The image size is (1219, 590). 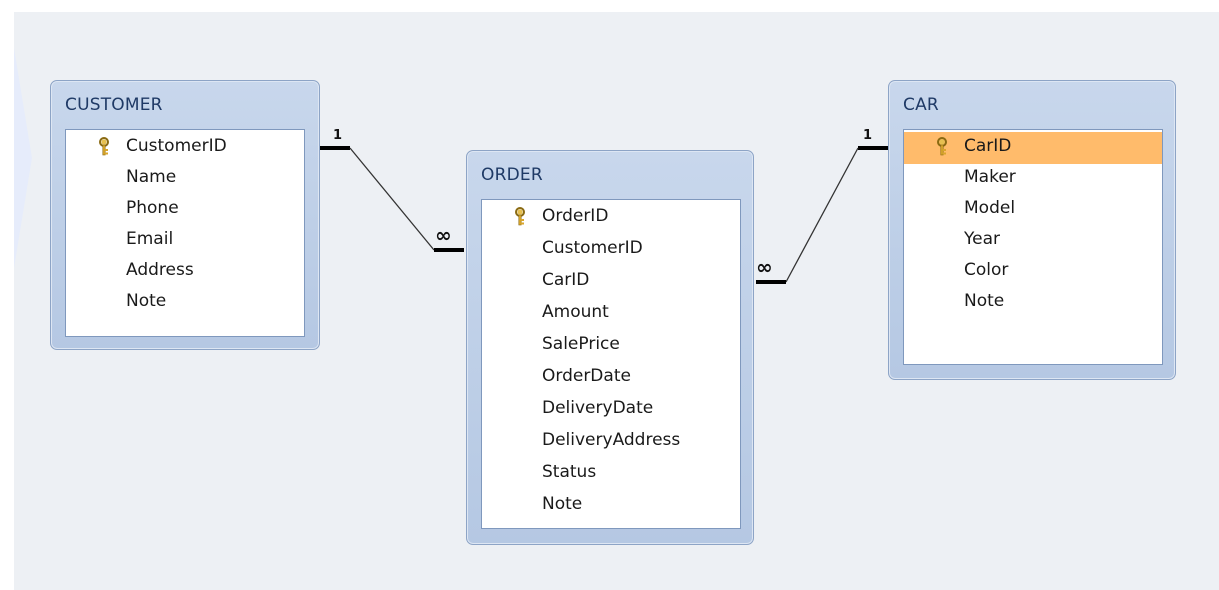 I want to click on field-list: CustomerID Name Phone Email Address Note, so click(x=185, y=233).